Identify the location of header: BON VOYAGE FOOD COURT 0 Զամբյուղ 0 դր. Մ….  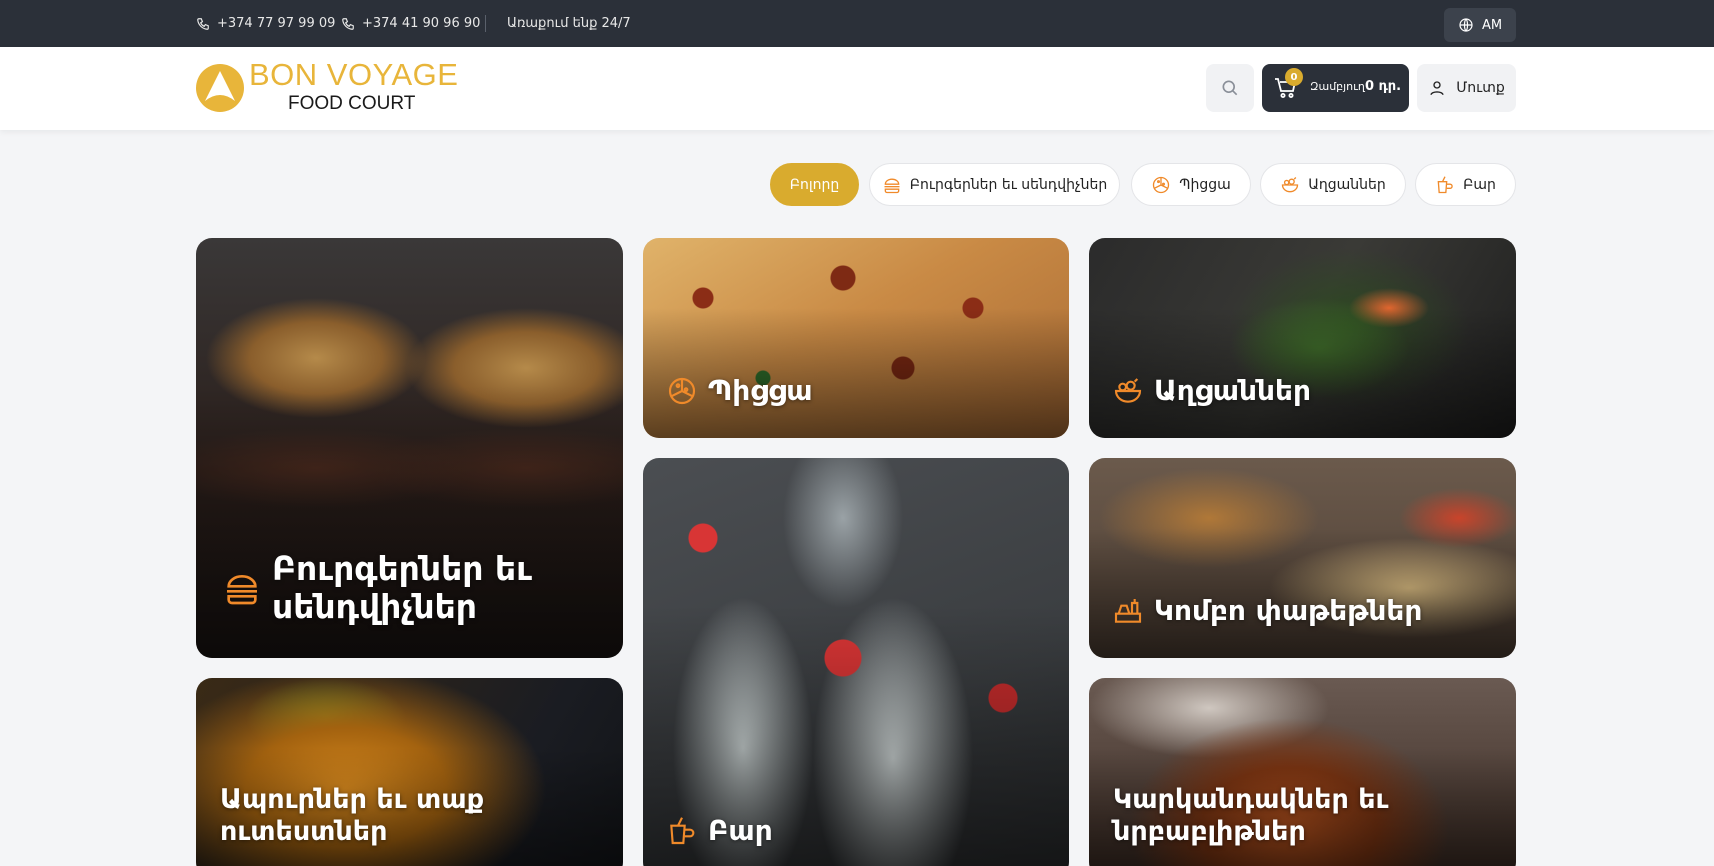
(857, 88).